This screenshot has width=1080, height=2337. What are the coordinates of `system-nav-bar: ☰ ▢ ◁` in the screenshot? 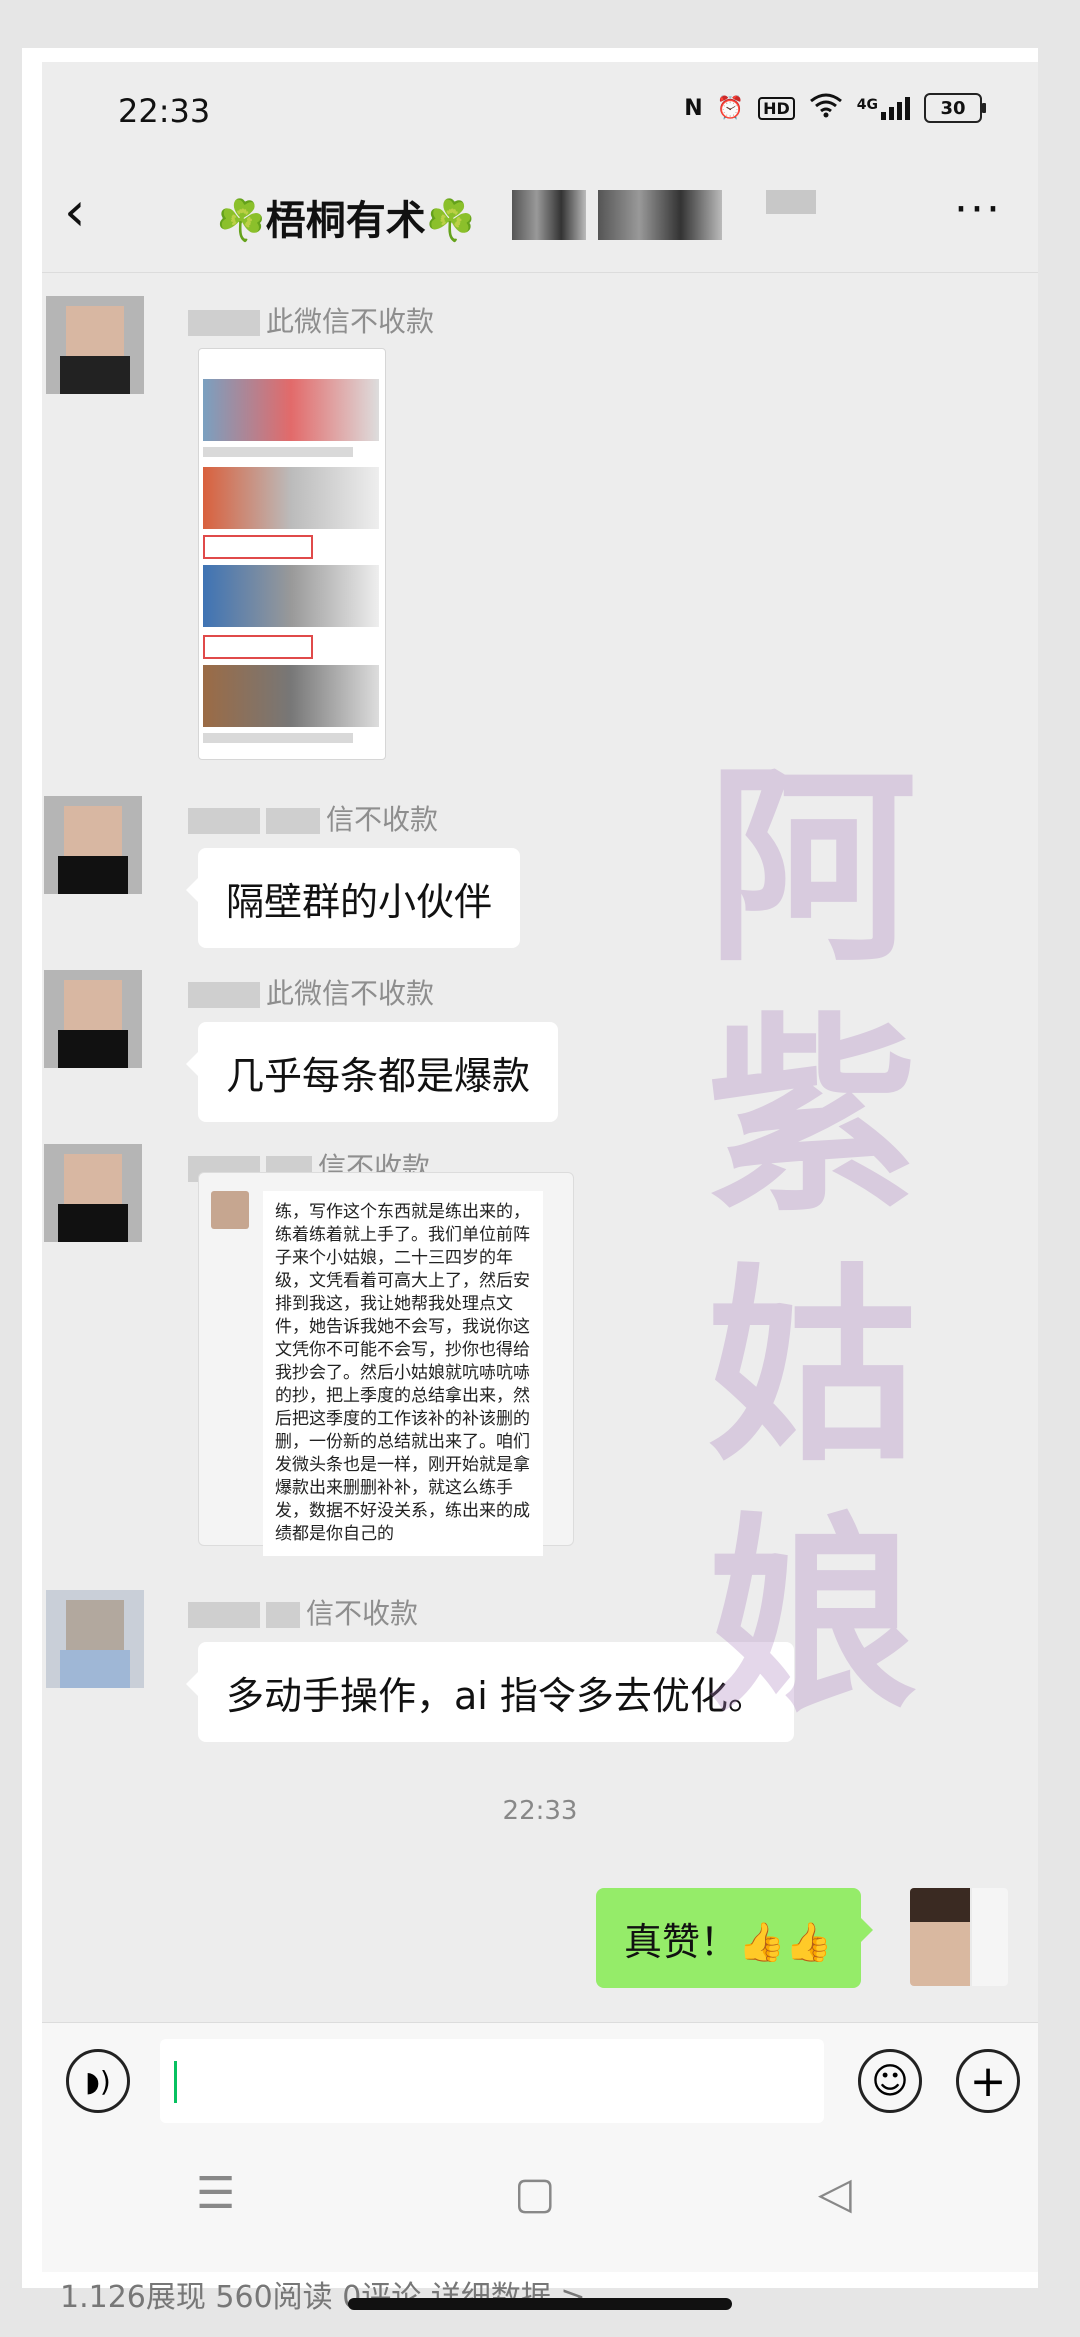 It's located at (540, 2205).